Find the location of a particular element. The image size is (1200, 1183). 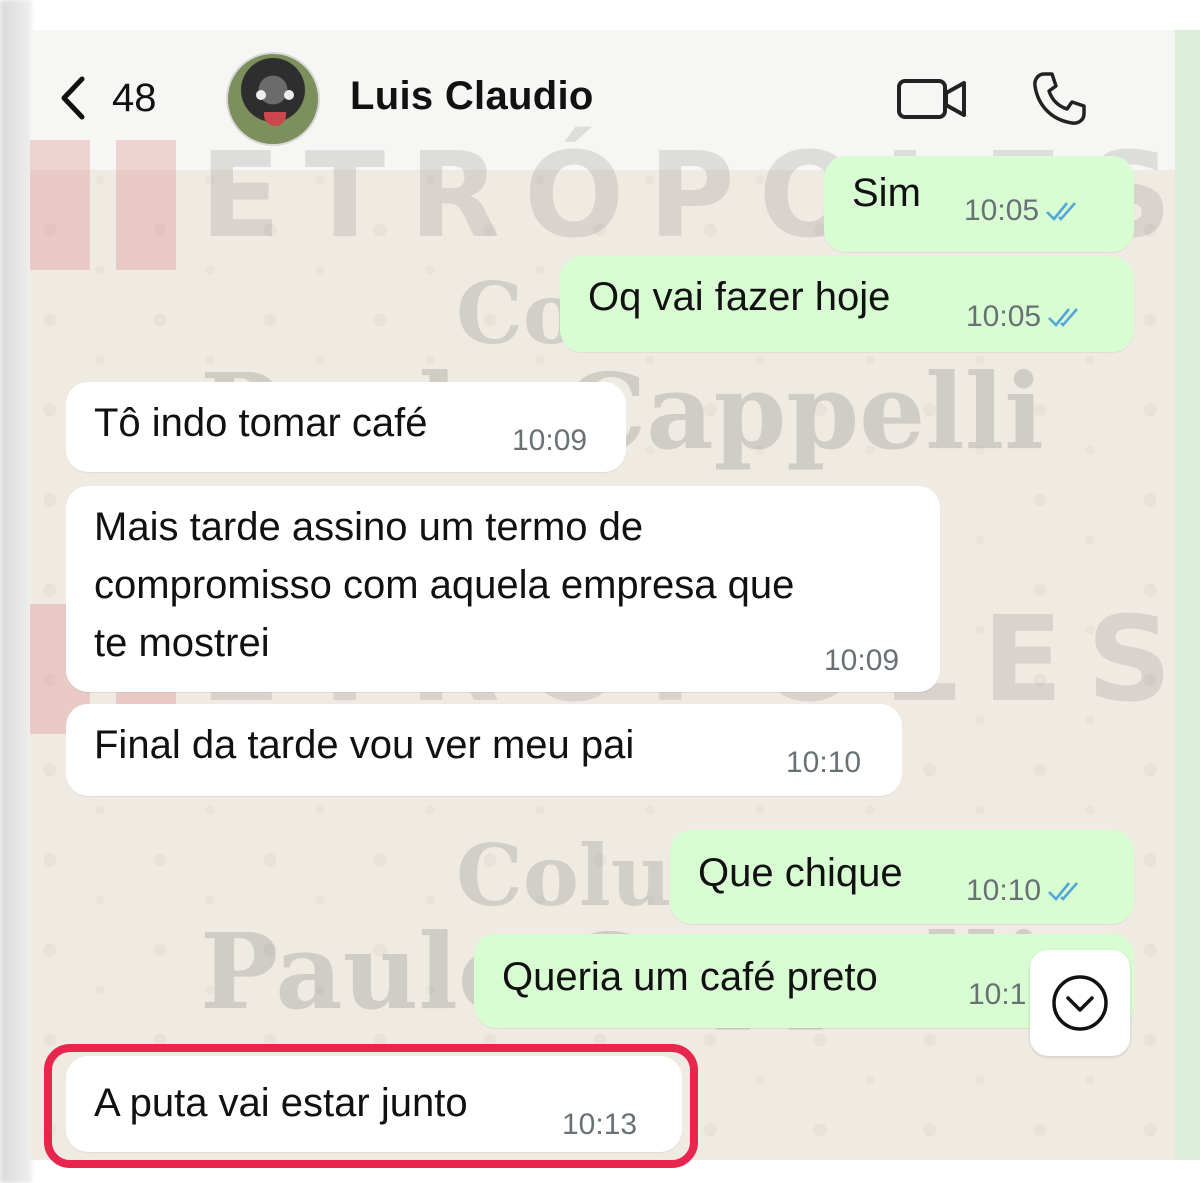

blurred-left-edge is located at coordinates (16, 591).